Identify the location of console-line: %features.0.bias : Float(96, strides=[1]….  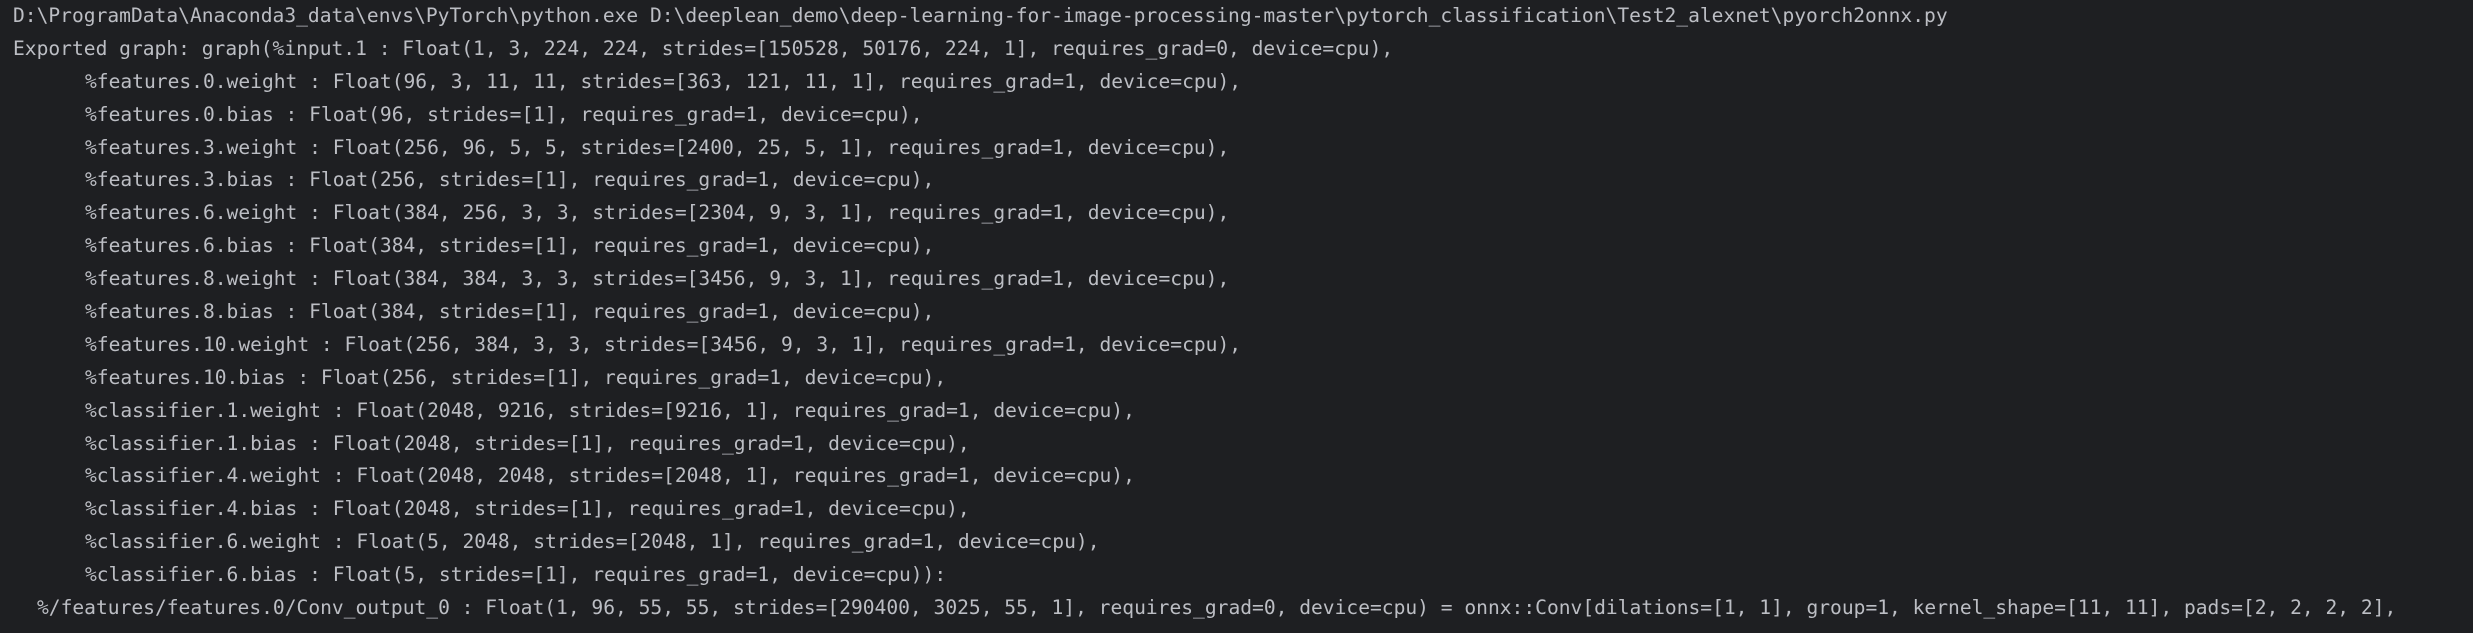
(504, 114).